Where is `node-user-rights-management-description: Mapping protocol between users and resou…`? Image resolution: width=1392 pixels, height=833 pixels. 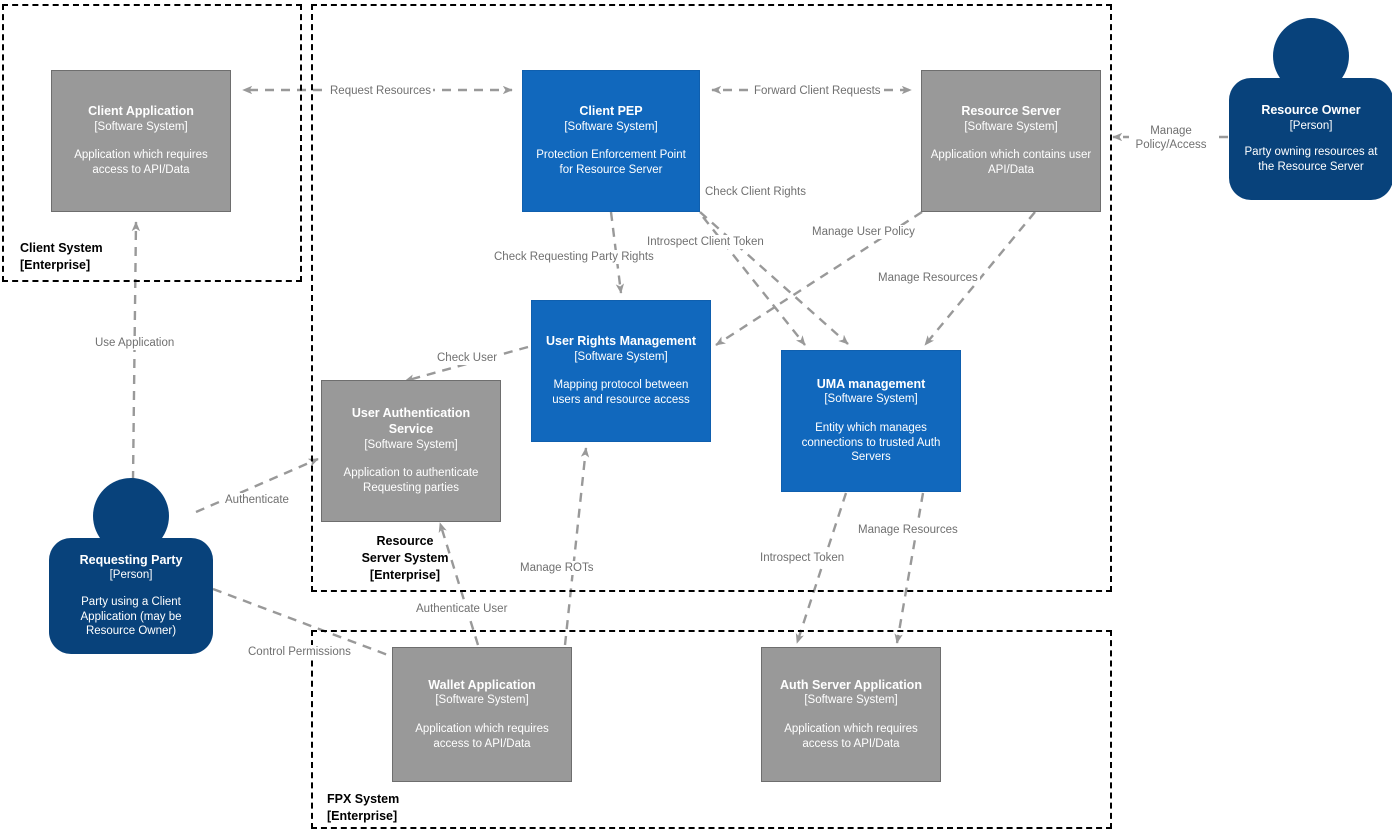
node-user-rights-management-description: Mapping protocol between users and resou… is located at coordinates (621, 392).